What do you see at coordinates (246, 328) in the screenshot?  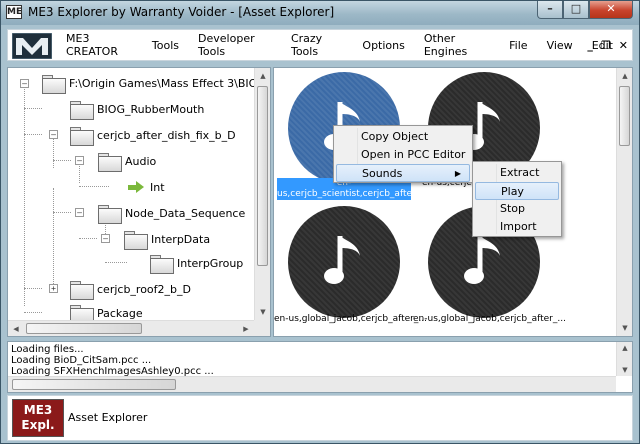 I see `scroll-right-icon: ▶` at bounding box center [246, 328].